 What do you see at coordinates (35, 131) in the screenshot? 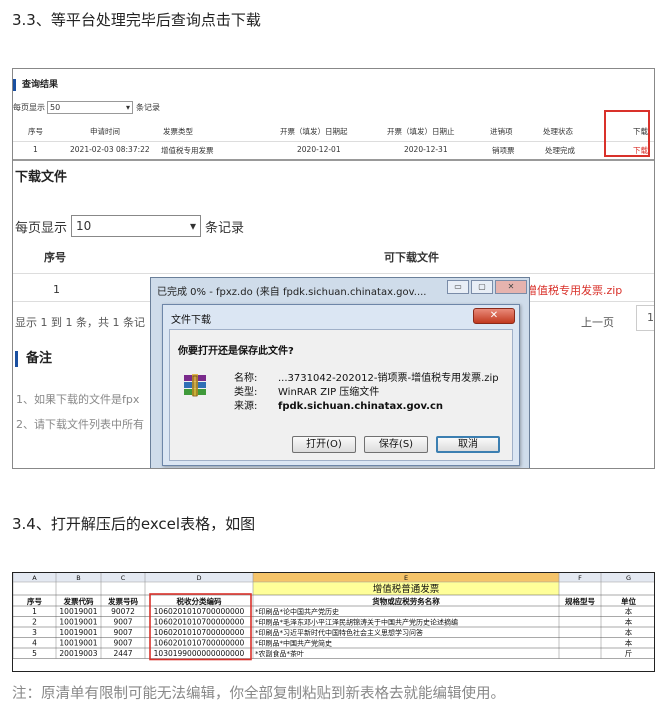
I see `query-col-no: 序号` at bounding box center [35, 131].